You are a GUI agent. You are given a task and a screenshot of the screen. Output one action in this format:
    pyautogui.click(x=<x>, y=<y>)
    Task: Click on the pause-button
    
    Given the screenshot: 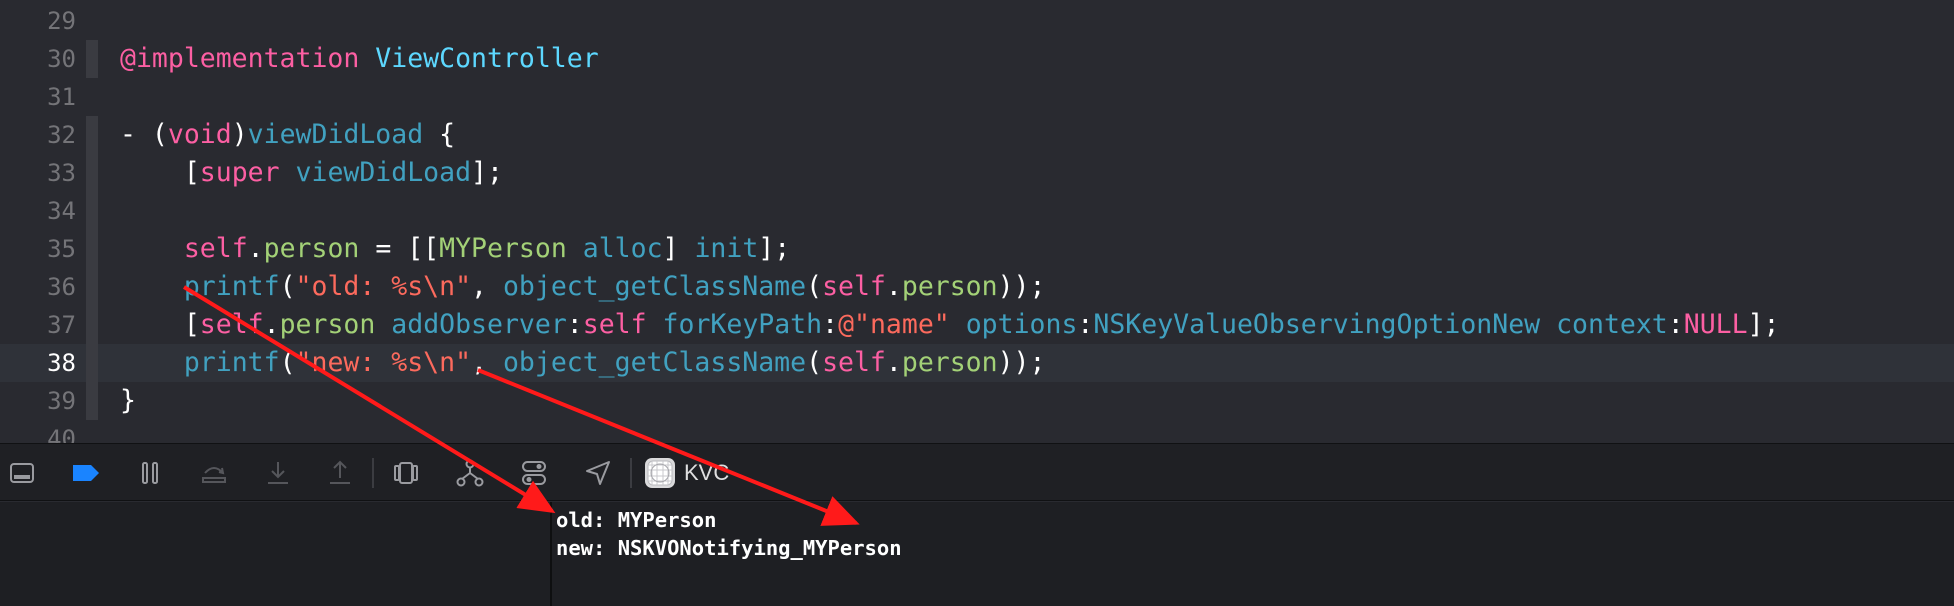 What is the action you would take?
    pyautogui.click(x=150, y=473)
    